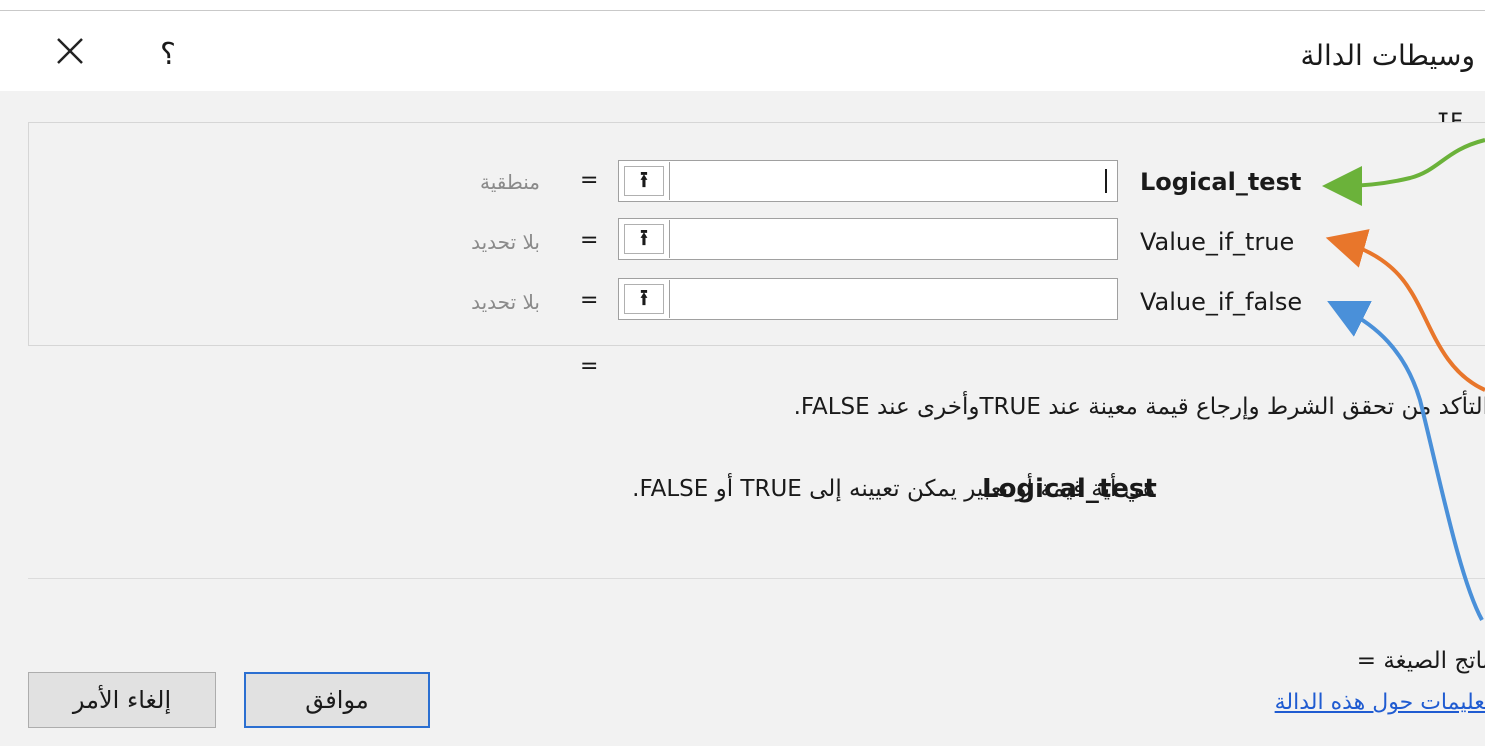 The width and height of the screenshot is (1485, 746). Describe the element at coordinates (1420, 661) in the screenshot. I see `formula-result: ناتج الصيغة =` at that location.